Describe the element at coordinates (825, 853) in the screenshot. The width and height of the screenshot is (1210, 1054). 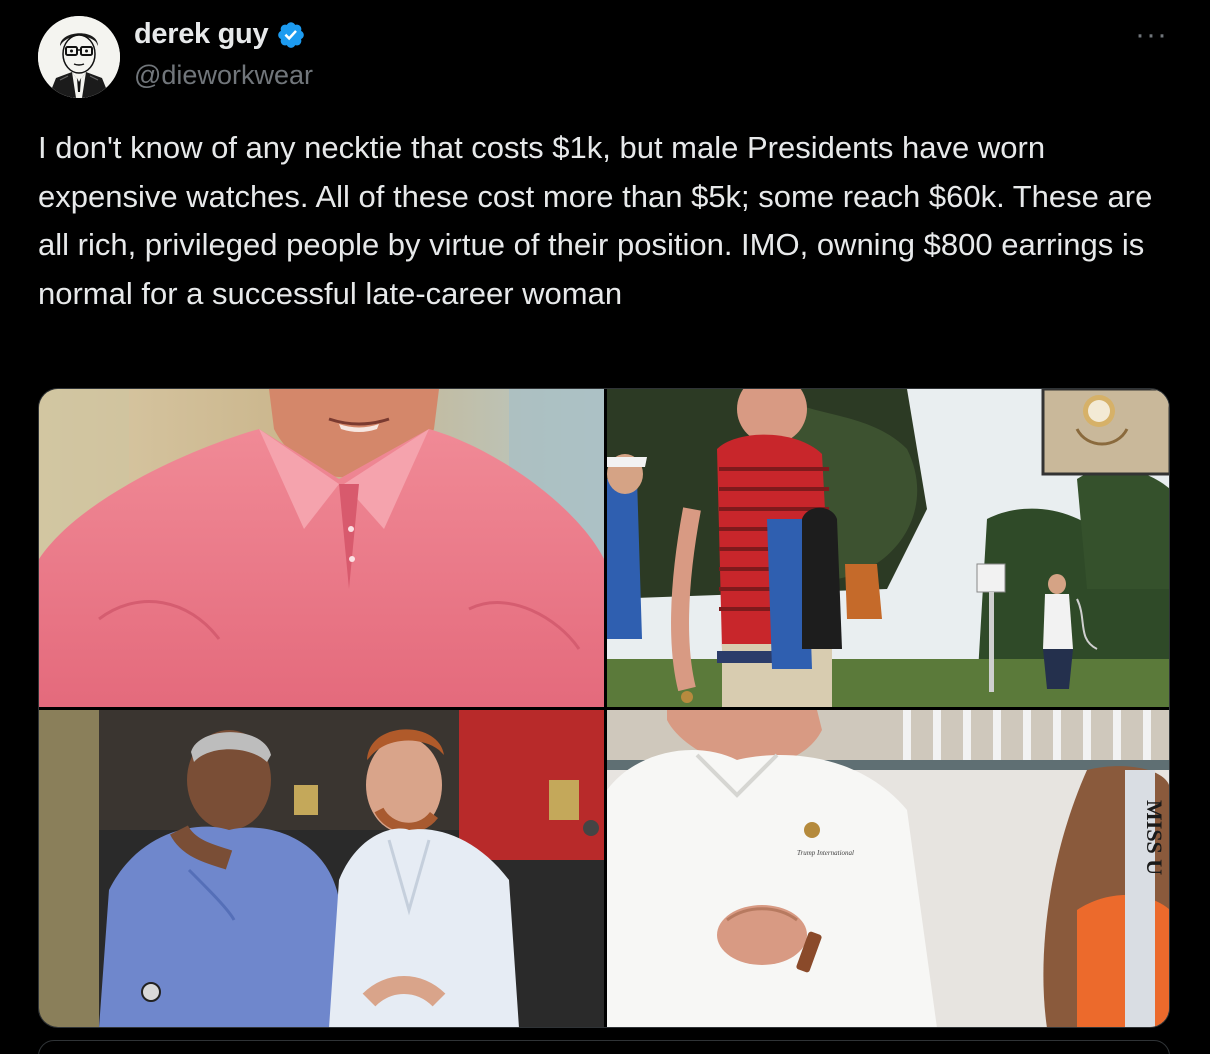
I see `svg-text: Trump International` at that location.